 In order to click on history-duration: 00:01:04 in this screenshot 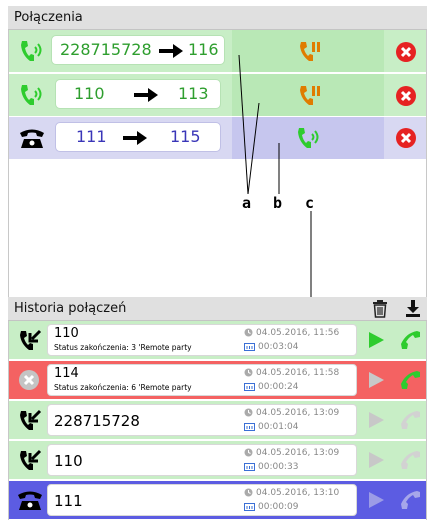, I will do `click(271, 427)`.